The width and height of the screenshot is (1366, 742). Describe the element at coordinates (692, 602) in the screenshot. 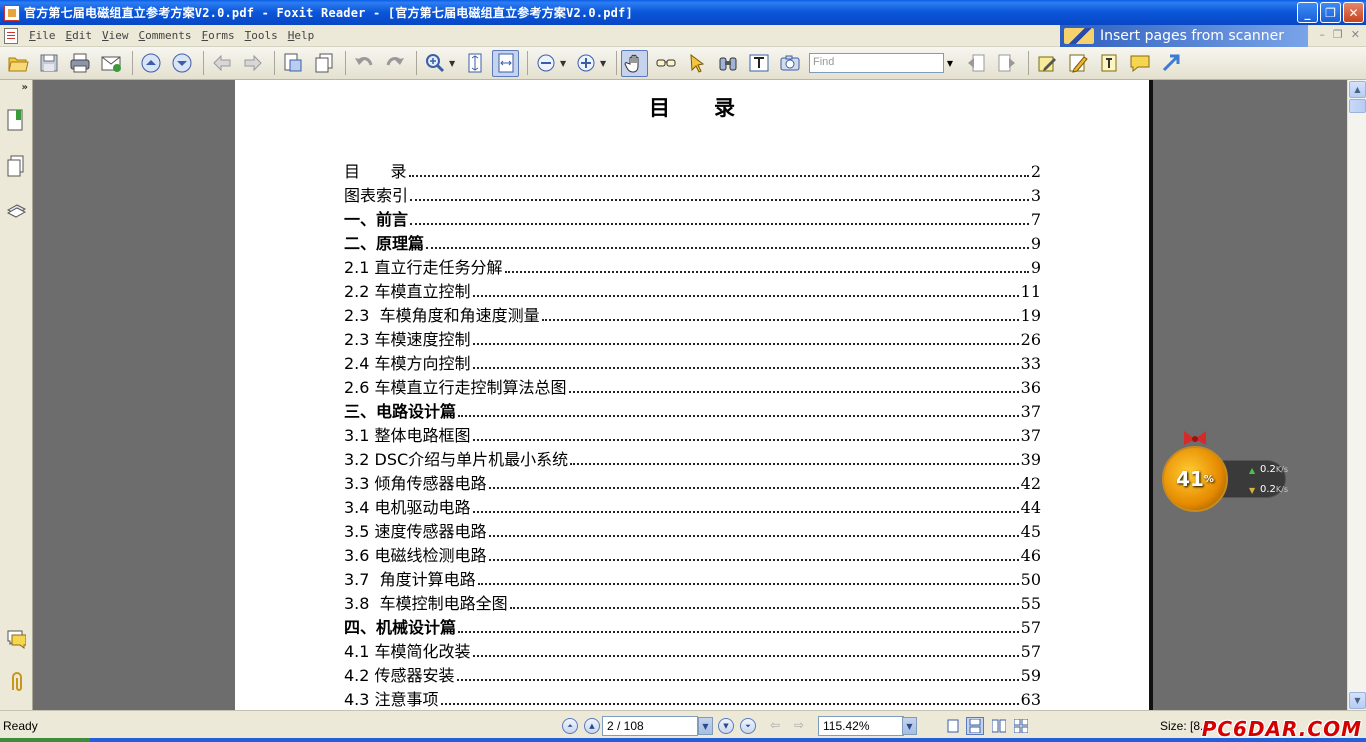

I see `toc-entry: 3.8 车模控制电路全图 55` at that location.